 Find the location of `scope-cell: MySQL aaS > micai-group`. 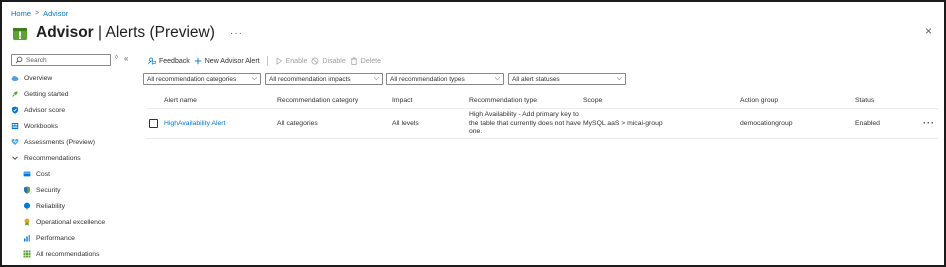

scope-cell: MySQL aaS > micai-group is located at coordinates (623, 123).